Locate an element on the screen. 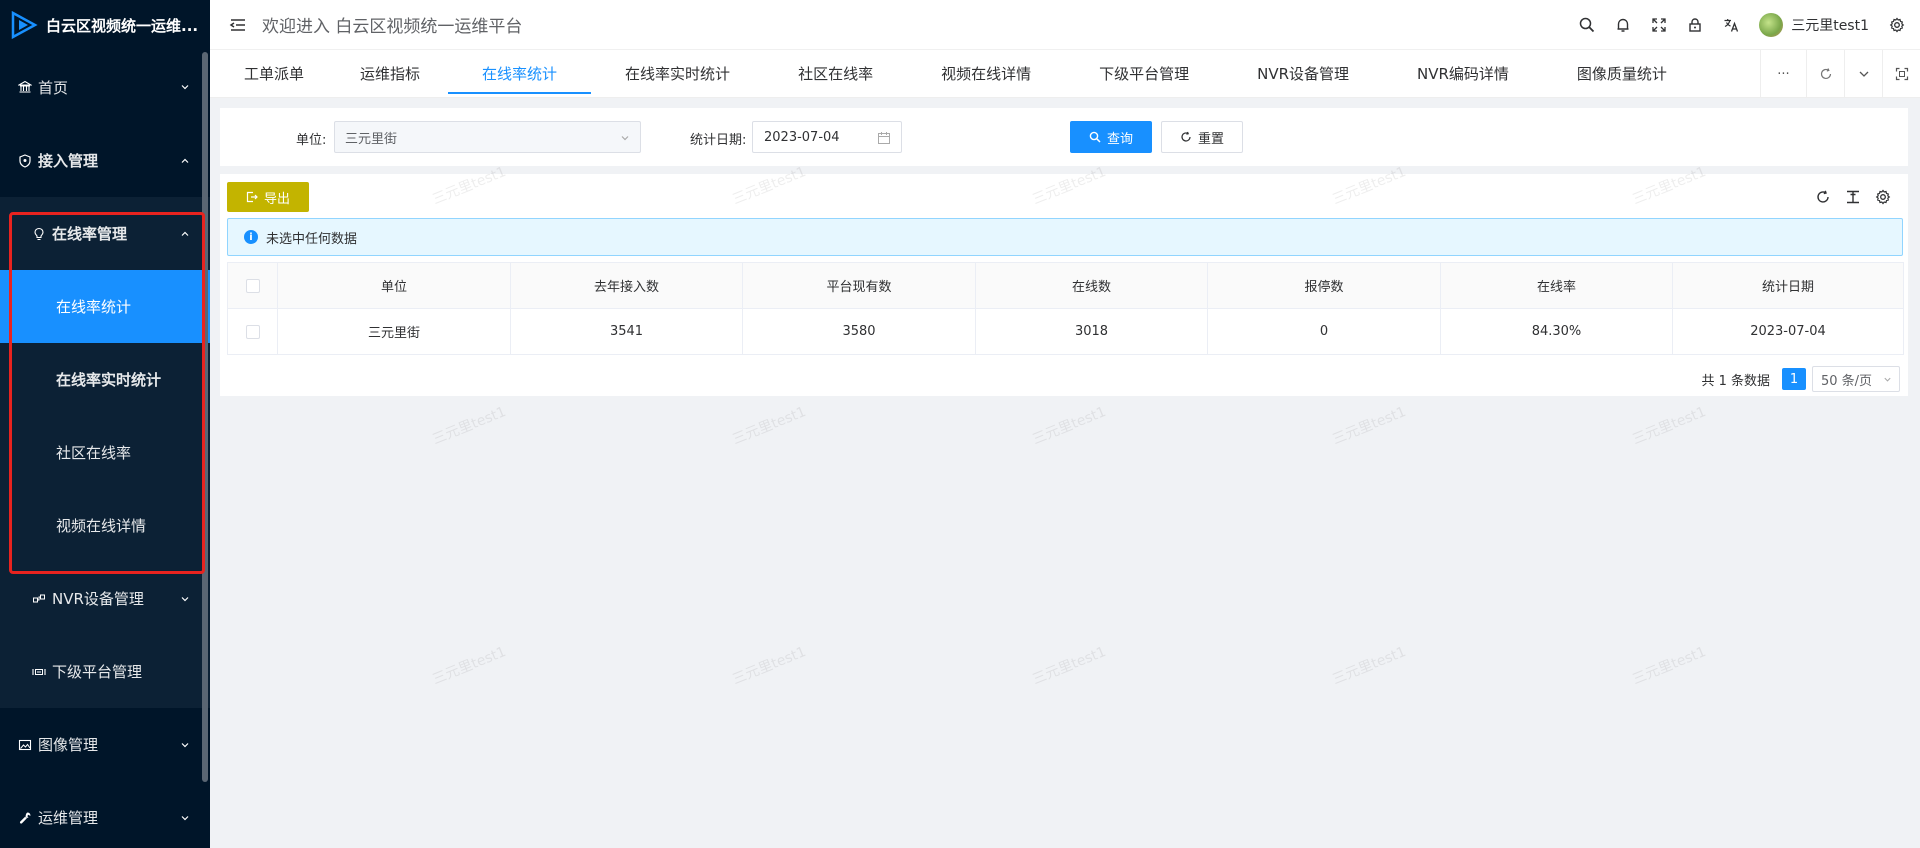 The image size is (1920, 848). reset-button: 重置 is located at coordinates (1202, 137).